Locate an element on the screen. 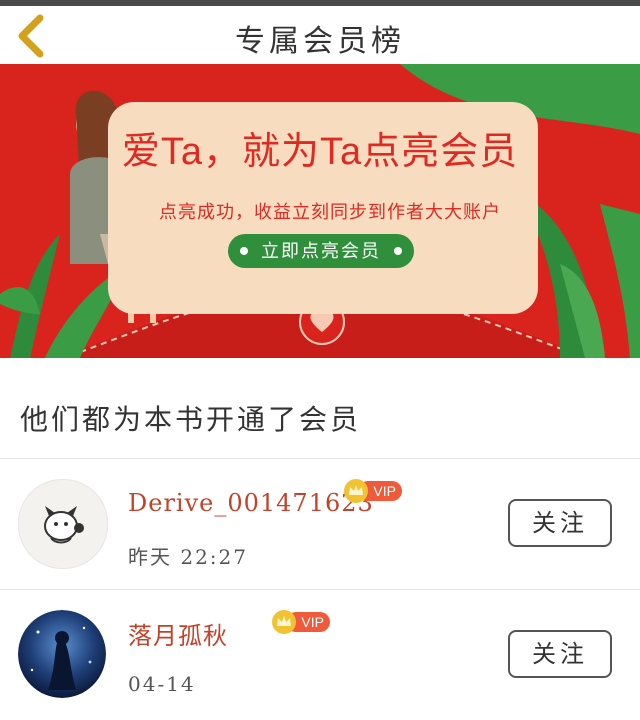  light-up-membership-button: 立即点亮会员 is located at coordinates (321, 251).